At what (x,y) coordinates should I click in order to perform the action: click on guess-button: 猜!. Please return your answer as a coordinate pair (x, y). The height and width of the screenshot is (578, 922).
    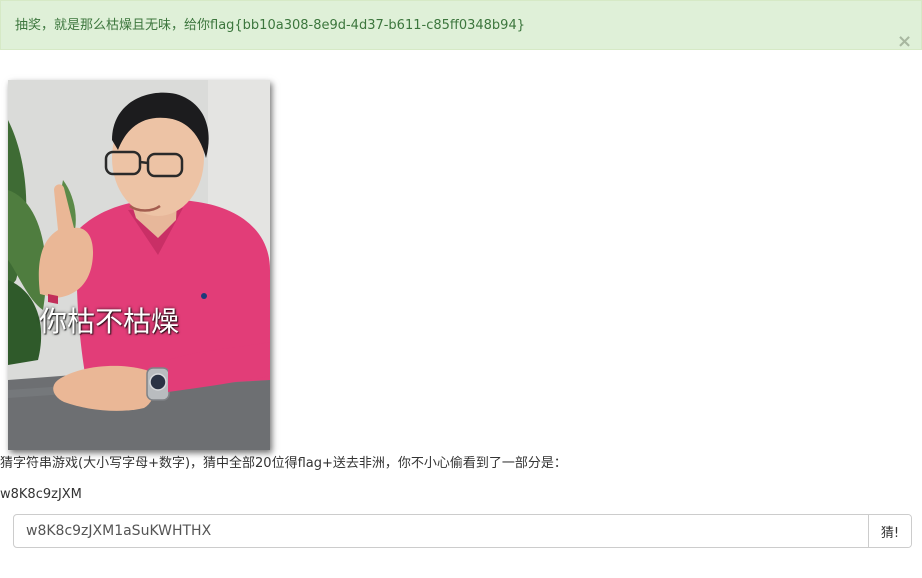
    Looking at the image, I should click on (889, 531).